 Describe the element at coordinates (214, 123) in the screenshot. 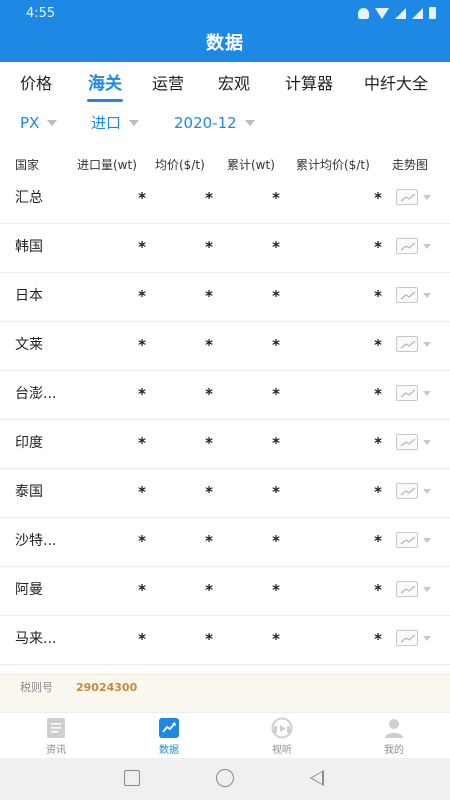

I see `period-select: 2020-12` at that location.